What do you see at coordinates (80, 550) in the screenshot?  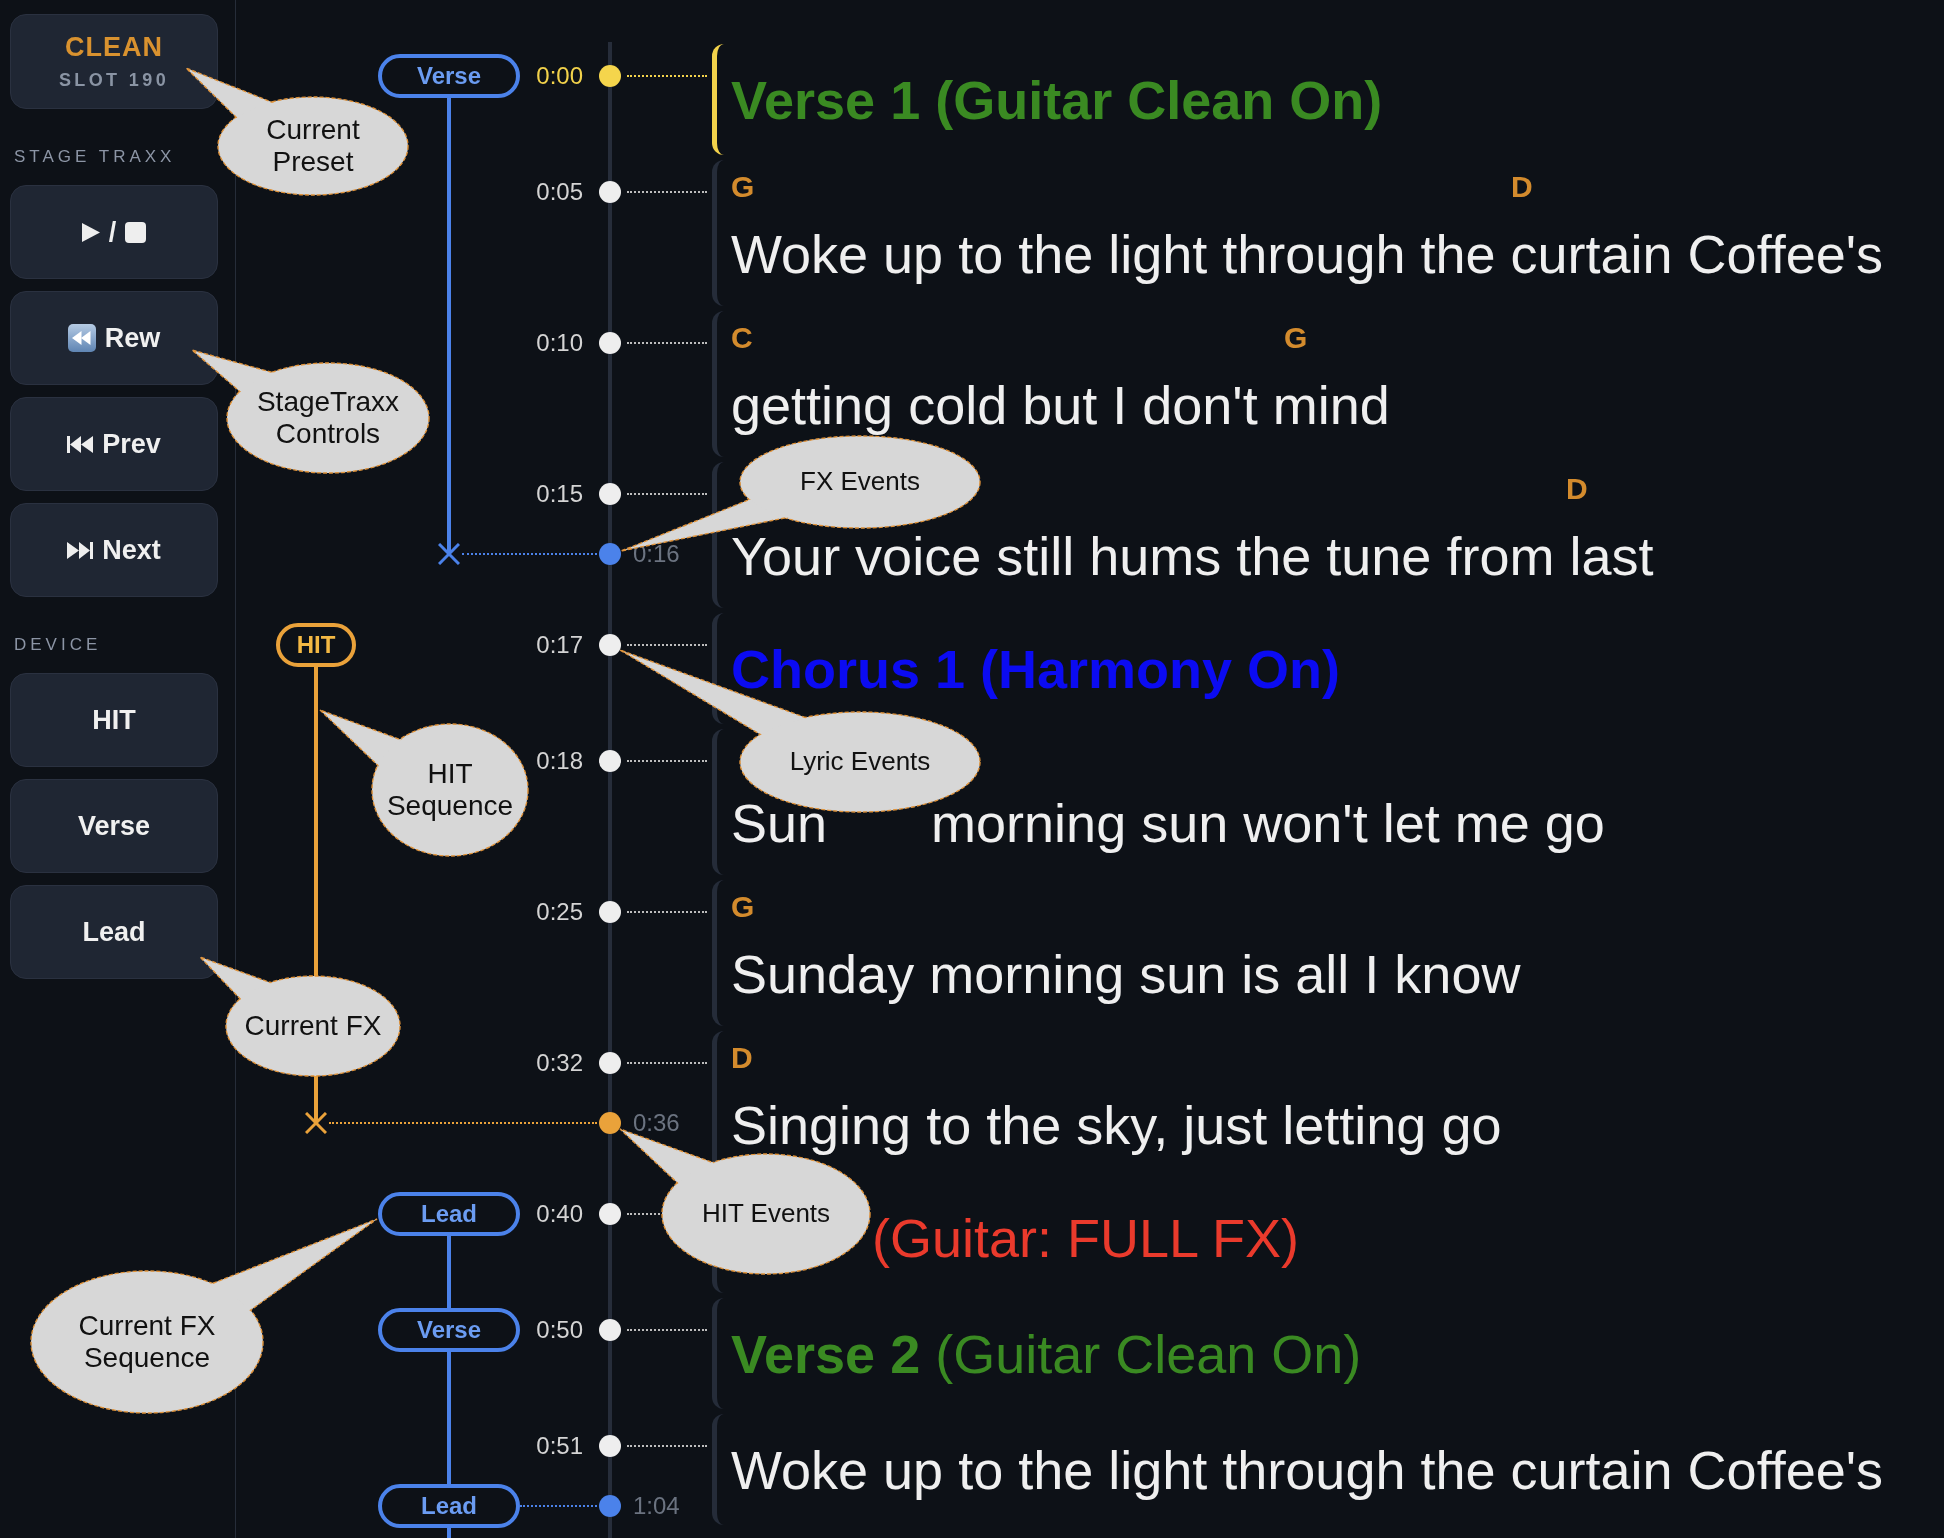 I see `skip-forward-icon` at bounding box center [80, 550].